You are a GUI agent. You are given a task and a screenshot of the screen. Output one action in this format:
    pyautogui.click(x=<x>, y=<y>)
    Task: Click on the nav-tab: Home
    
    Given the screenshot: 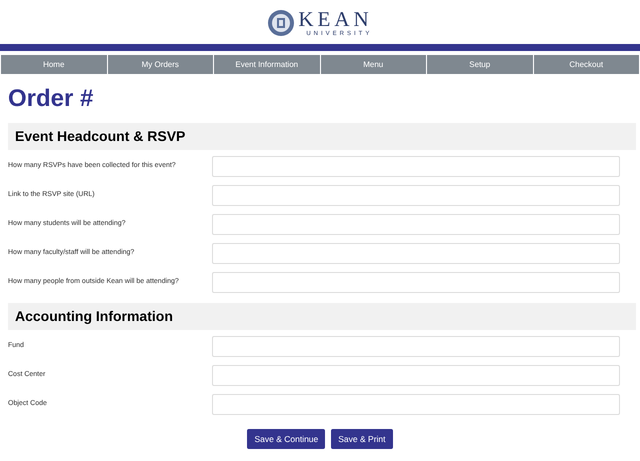 What is the action you would take?
    pyautogui.click(x=53, y=64)
    